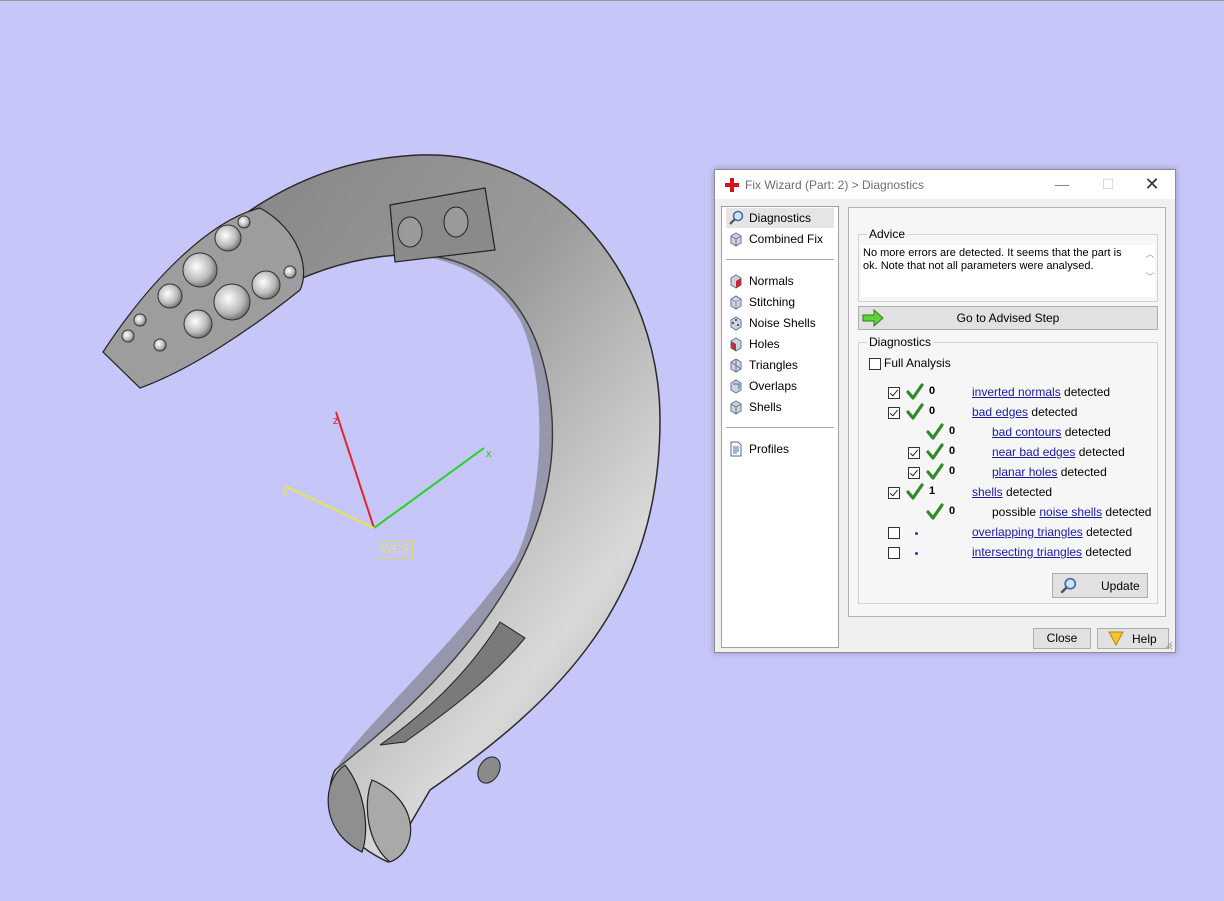  What do you see at coordinates (1012, 492) in the screenshot?
I see `diagnostic-label: shells detected` at bounding box center [1012, 492].